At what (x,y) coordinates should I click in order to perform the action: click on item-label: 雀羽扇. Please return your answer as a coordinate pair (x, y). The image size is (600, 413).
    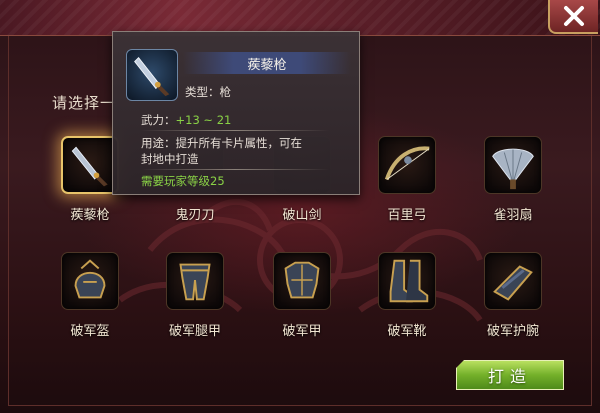
    Looking at the image, I should click on (513, 215).